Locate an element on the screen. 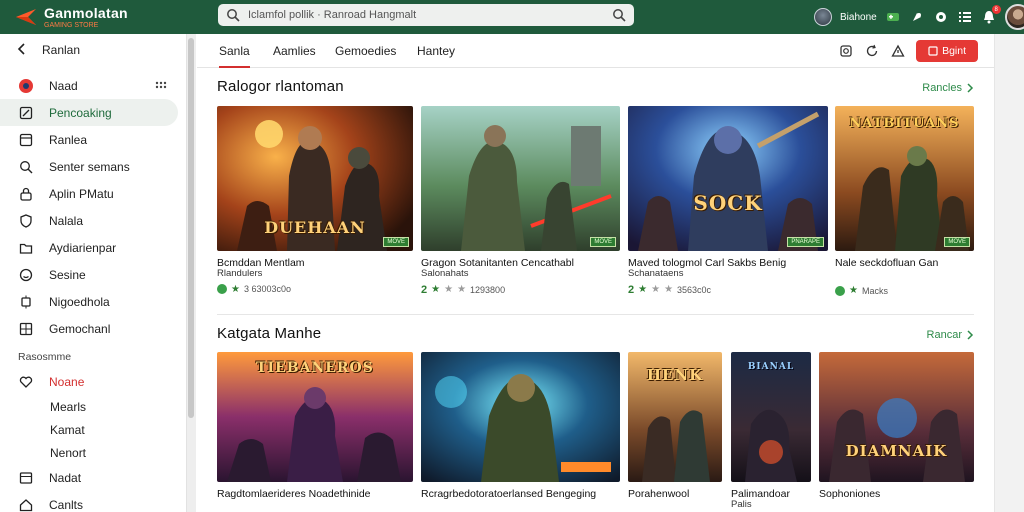  user-avatar is located at coordinates (823, 17).